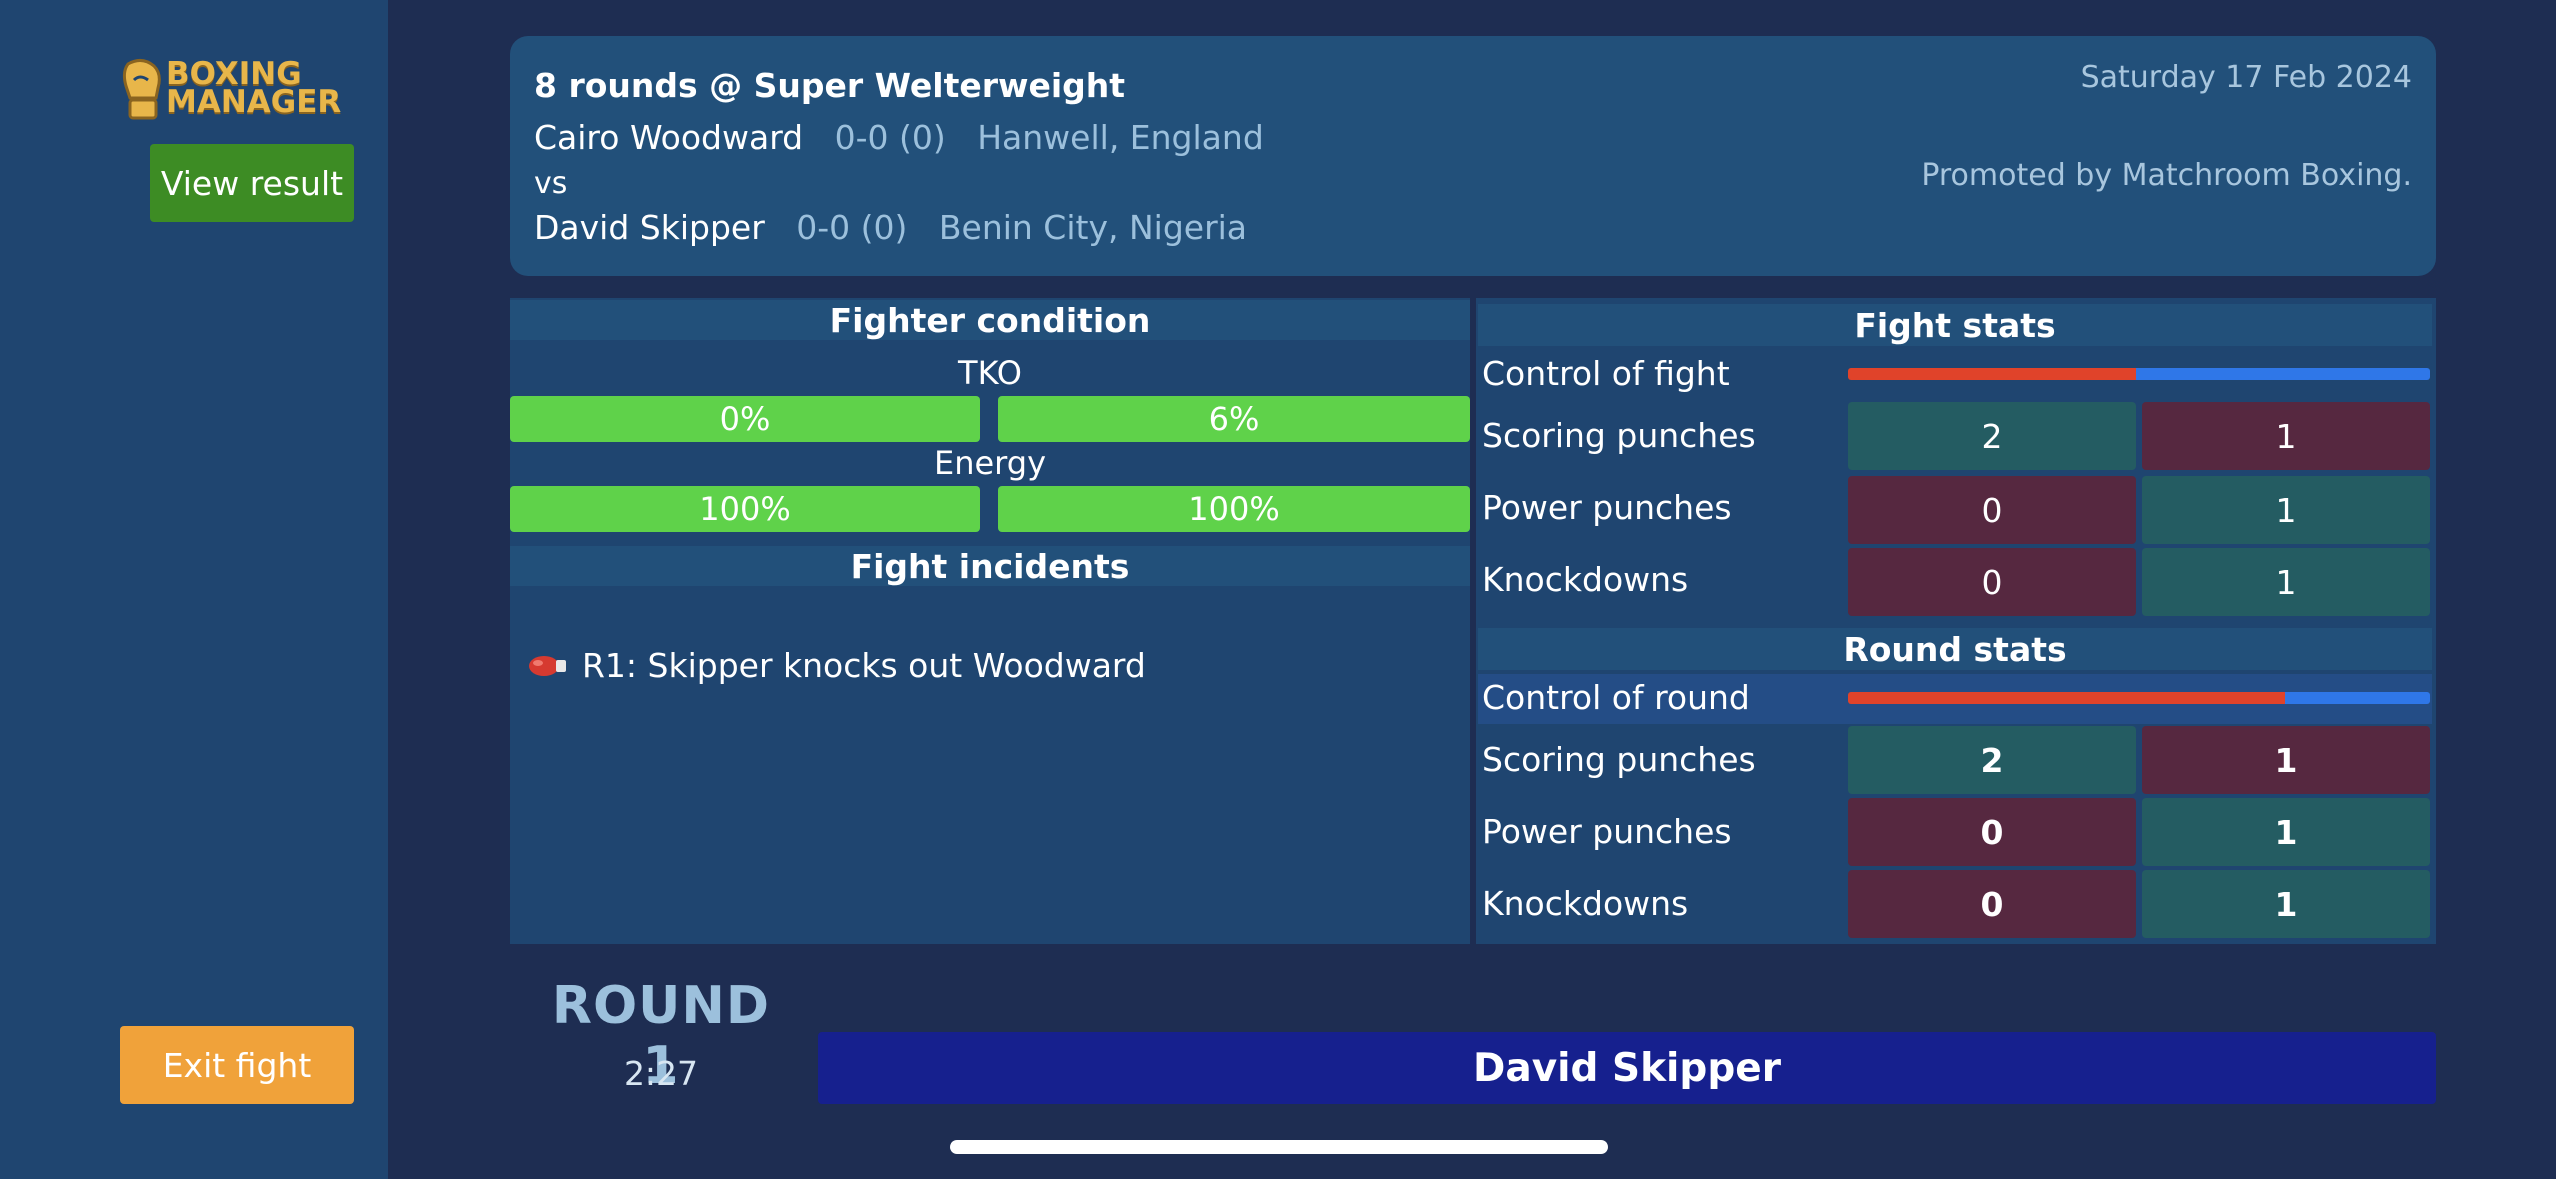  Describe the element at coordinates (1955, 325) in the screenshot. I see `fight-stats-heading: Fight stats` at that location.